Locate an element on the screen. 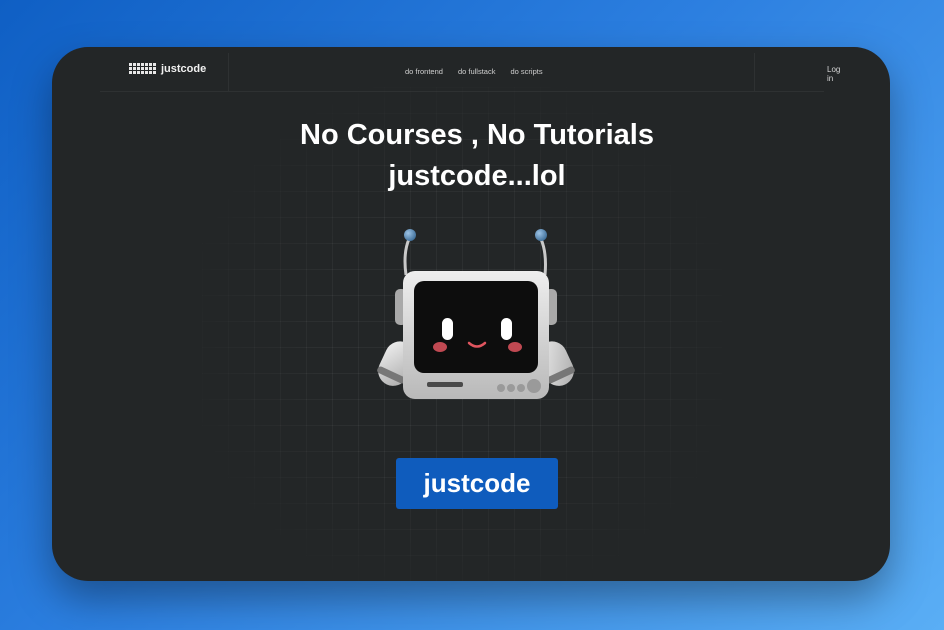 The height and width of the screenshot is (630, 944). brand-logo: justcode is located at coordinates (167, 69).